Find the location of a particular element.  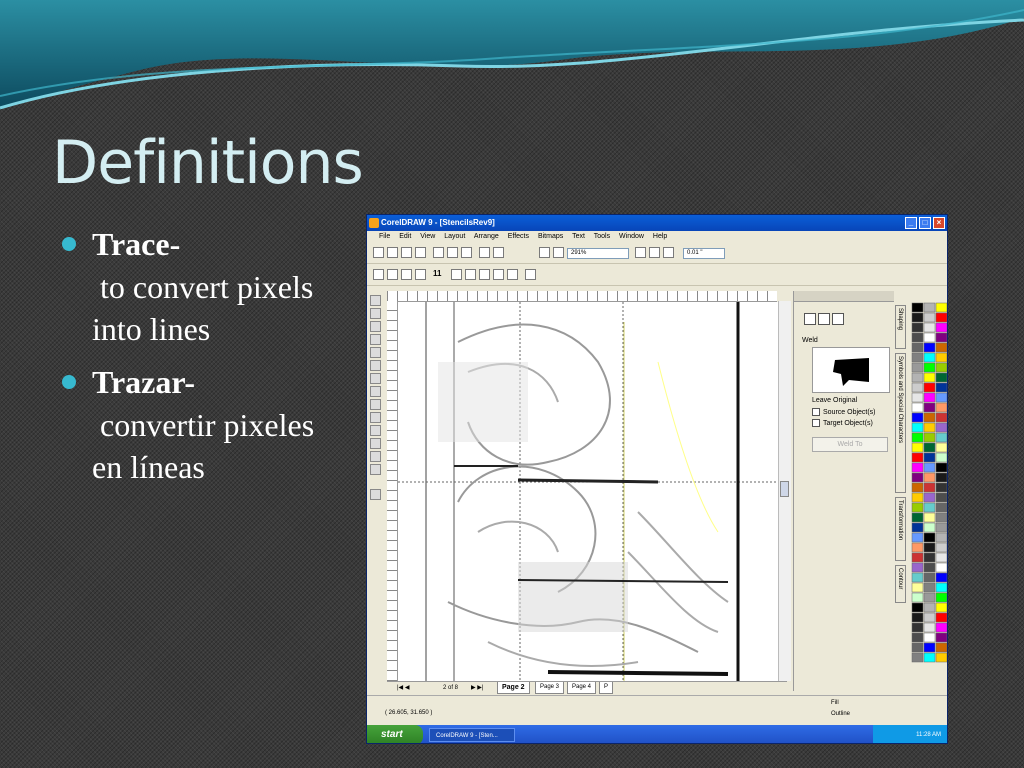

pan-icon is located at coordinates (392, 274).